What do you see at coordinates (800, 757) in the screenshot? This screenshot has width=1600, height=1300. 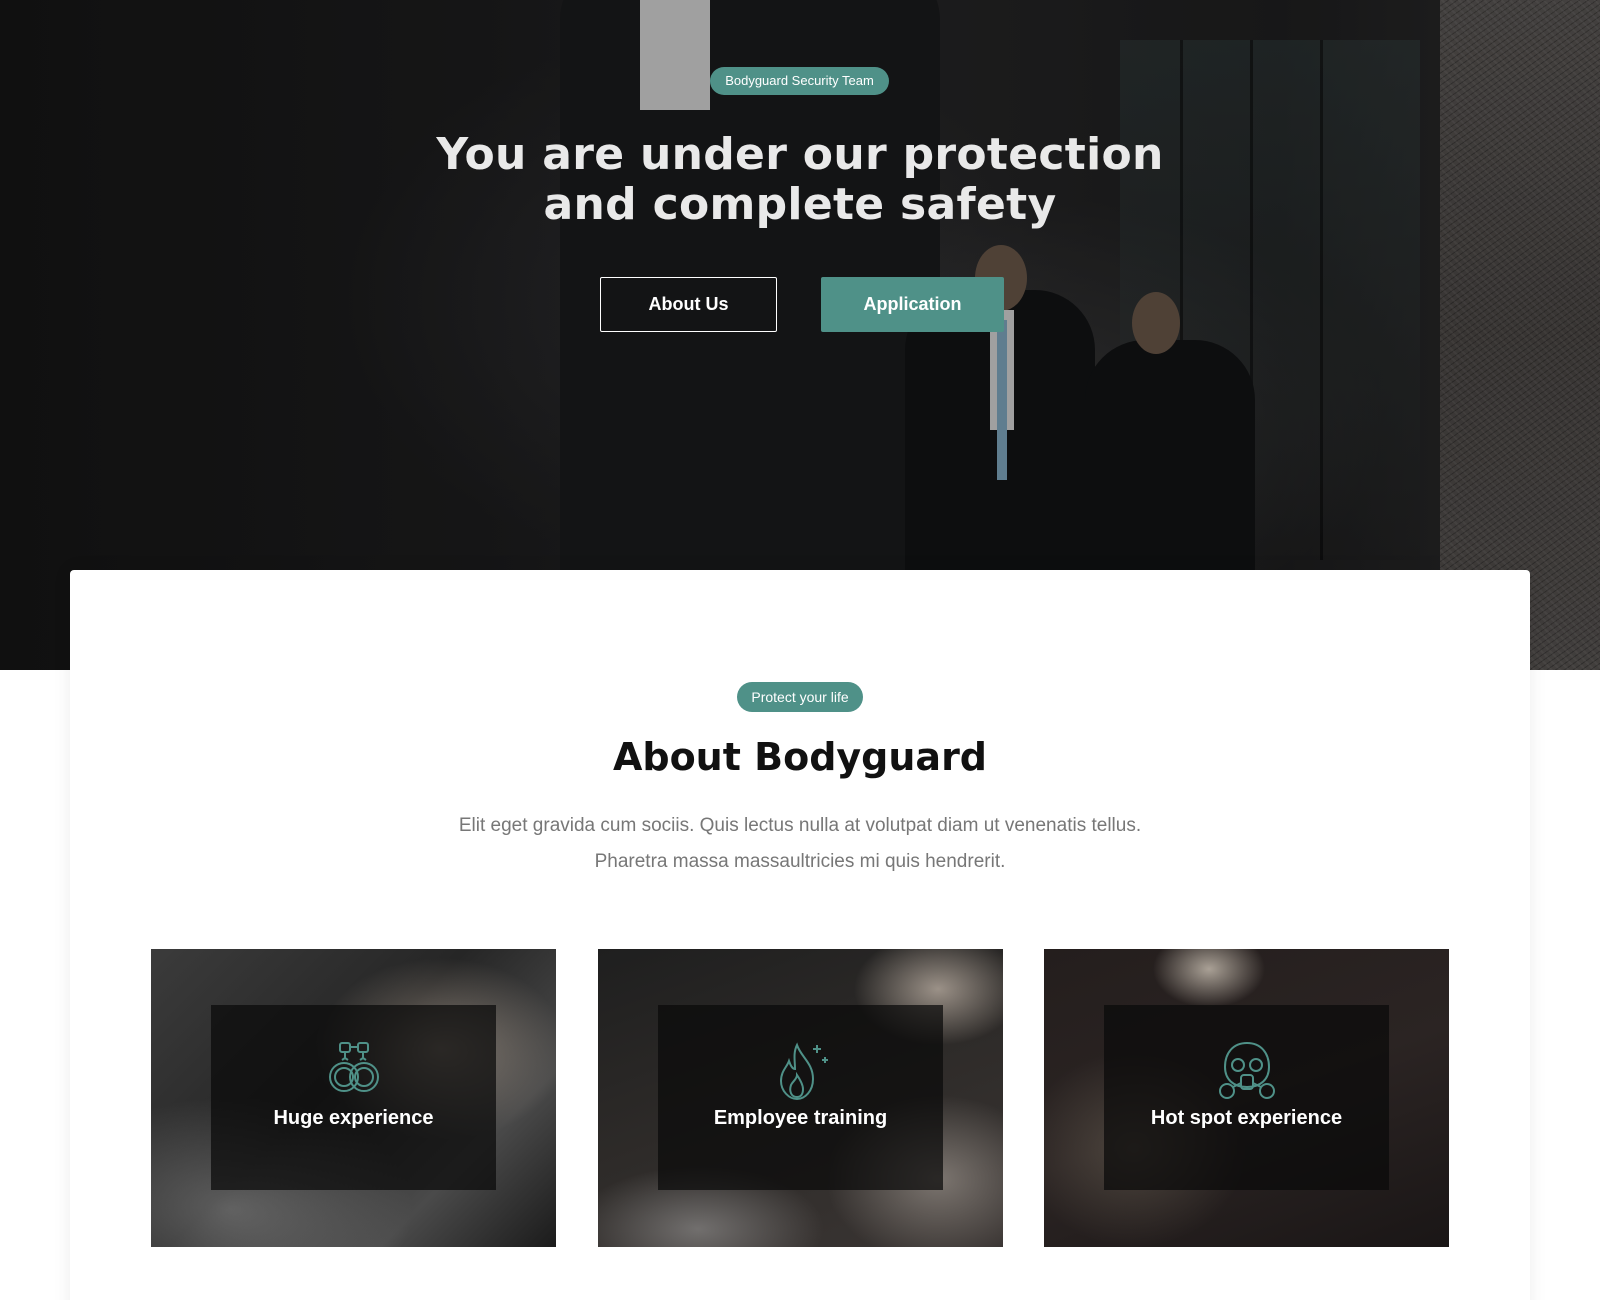 I see `about-title: About Bodyguard` at bounding box center [800, 757].